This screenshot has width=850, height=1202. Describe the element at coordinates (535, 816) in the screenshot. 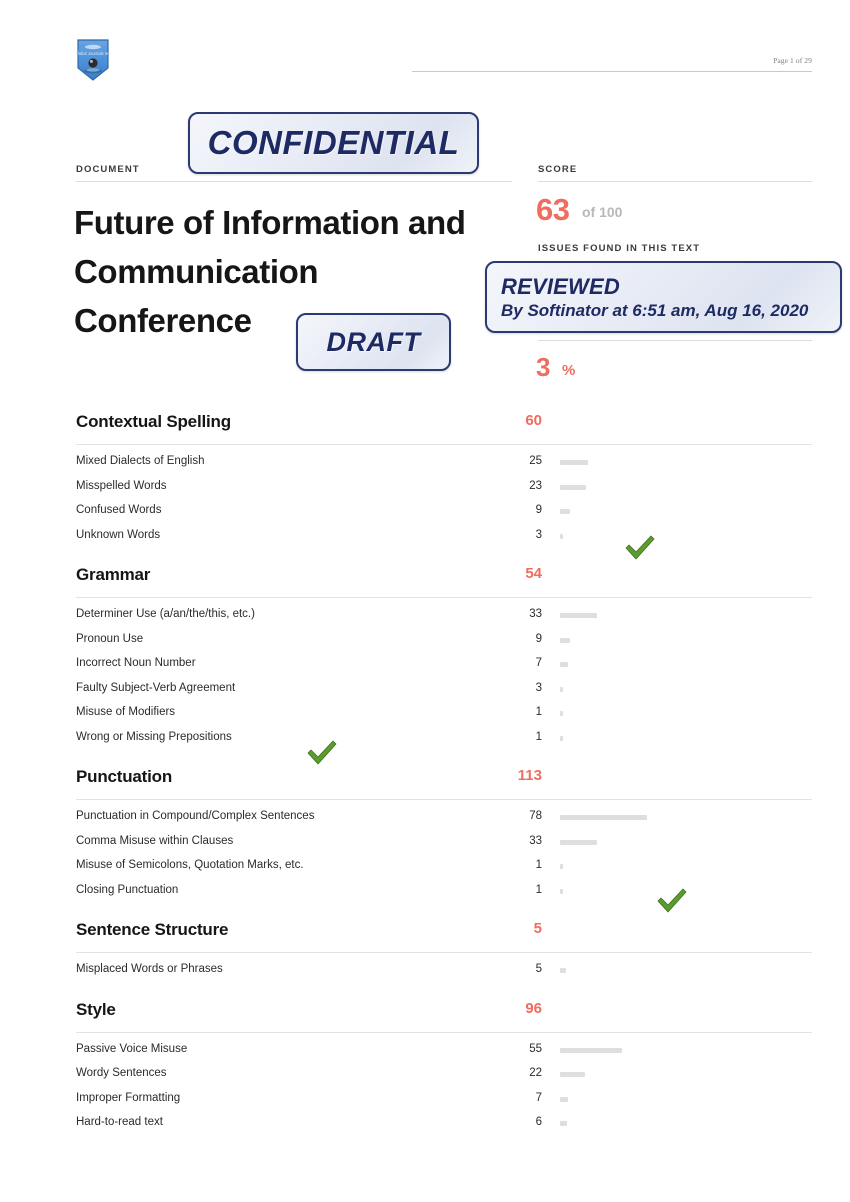

I see `issue-count: 78` at that location.